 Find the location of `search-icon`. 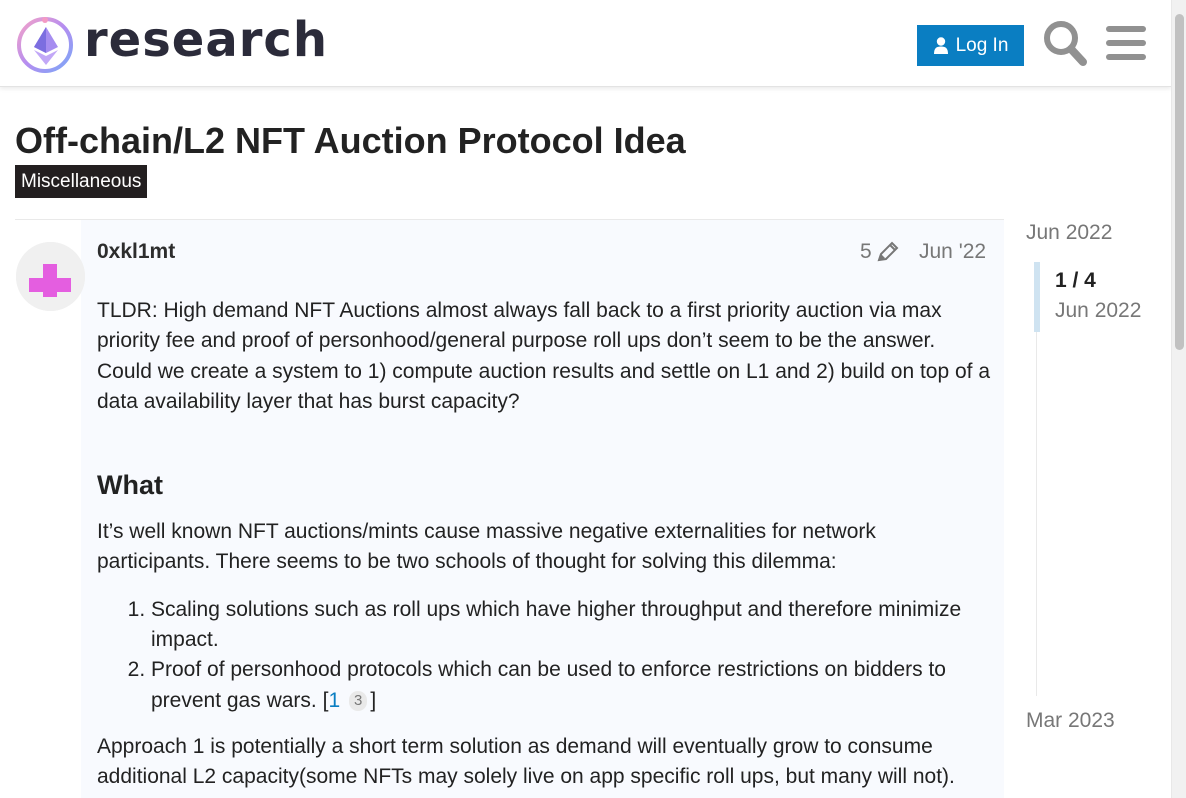

search-icon is located at coordinates (1065, 43).